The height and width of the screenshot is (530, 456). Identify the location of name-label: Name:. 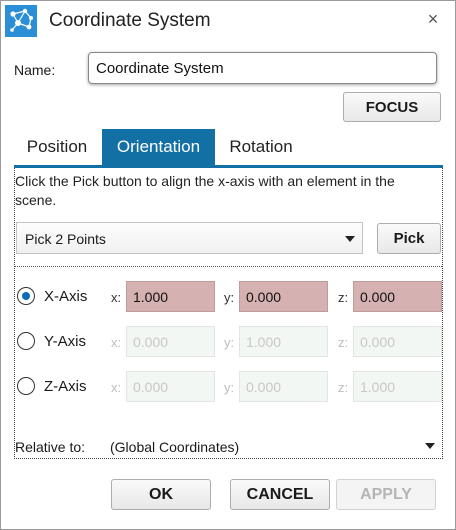
(35, 70).